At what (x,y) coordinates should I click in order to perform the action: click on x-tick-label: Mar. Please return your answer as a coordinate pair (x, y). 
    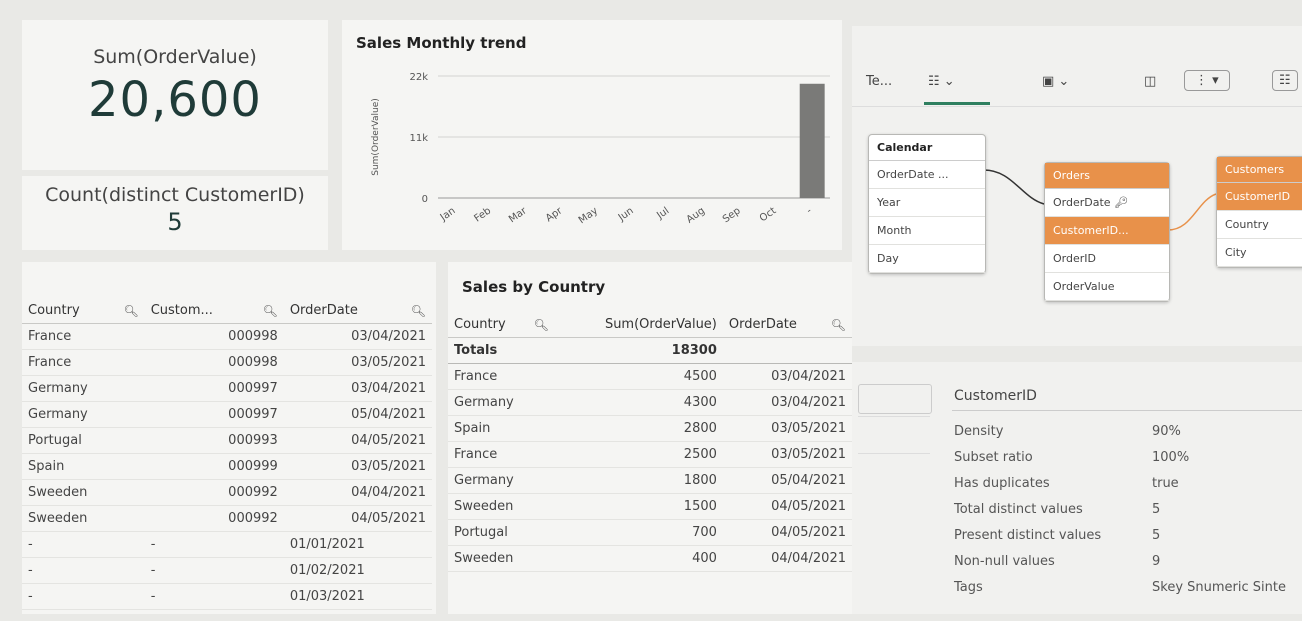
    Looking at the image, I should click on (518, 215).